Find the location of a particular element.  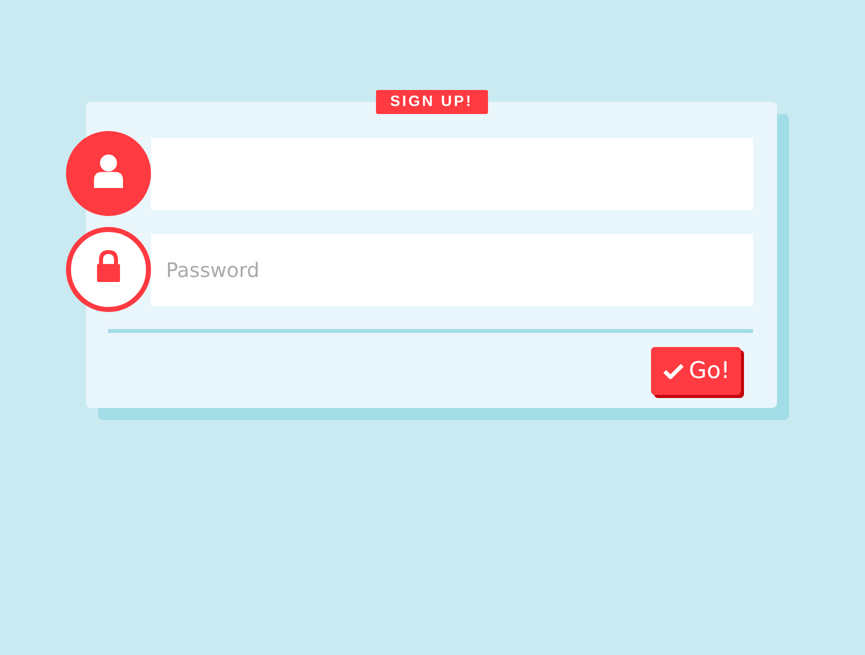

username-field is located at coordinates (452, 174).